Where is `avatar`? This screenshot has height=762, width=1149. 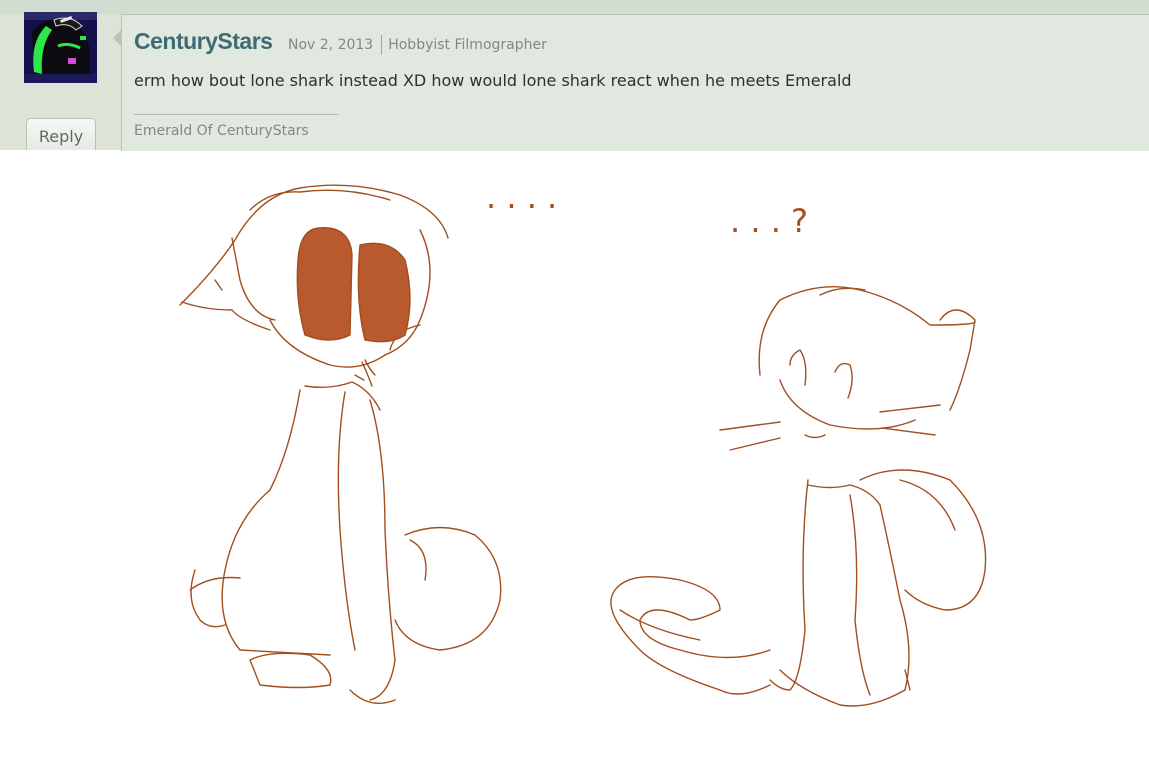 avatar is located at coordinates (60, 47).